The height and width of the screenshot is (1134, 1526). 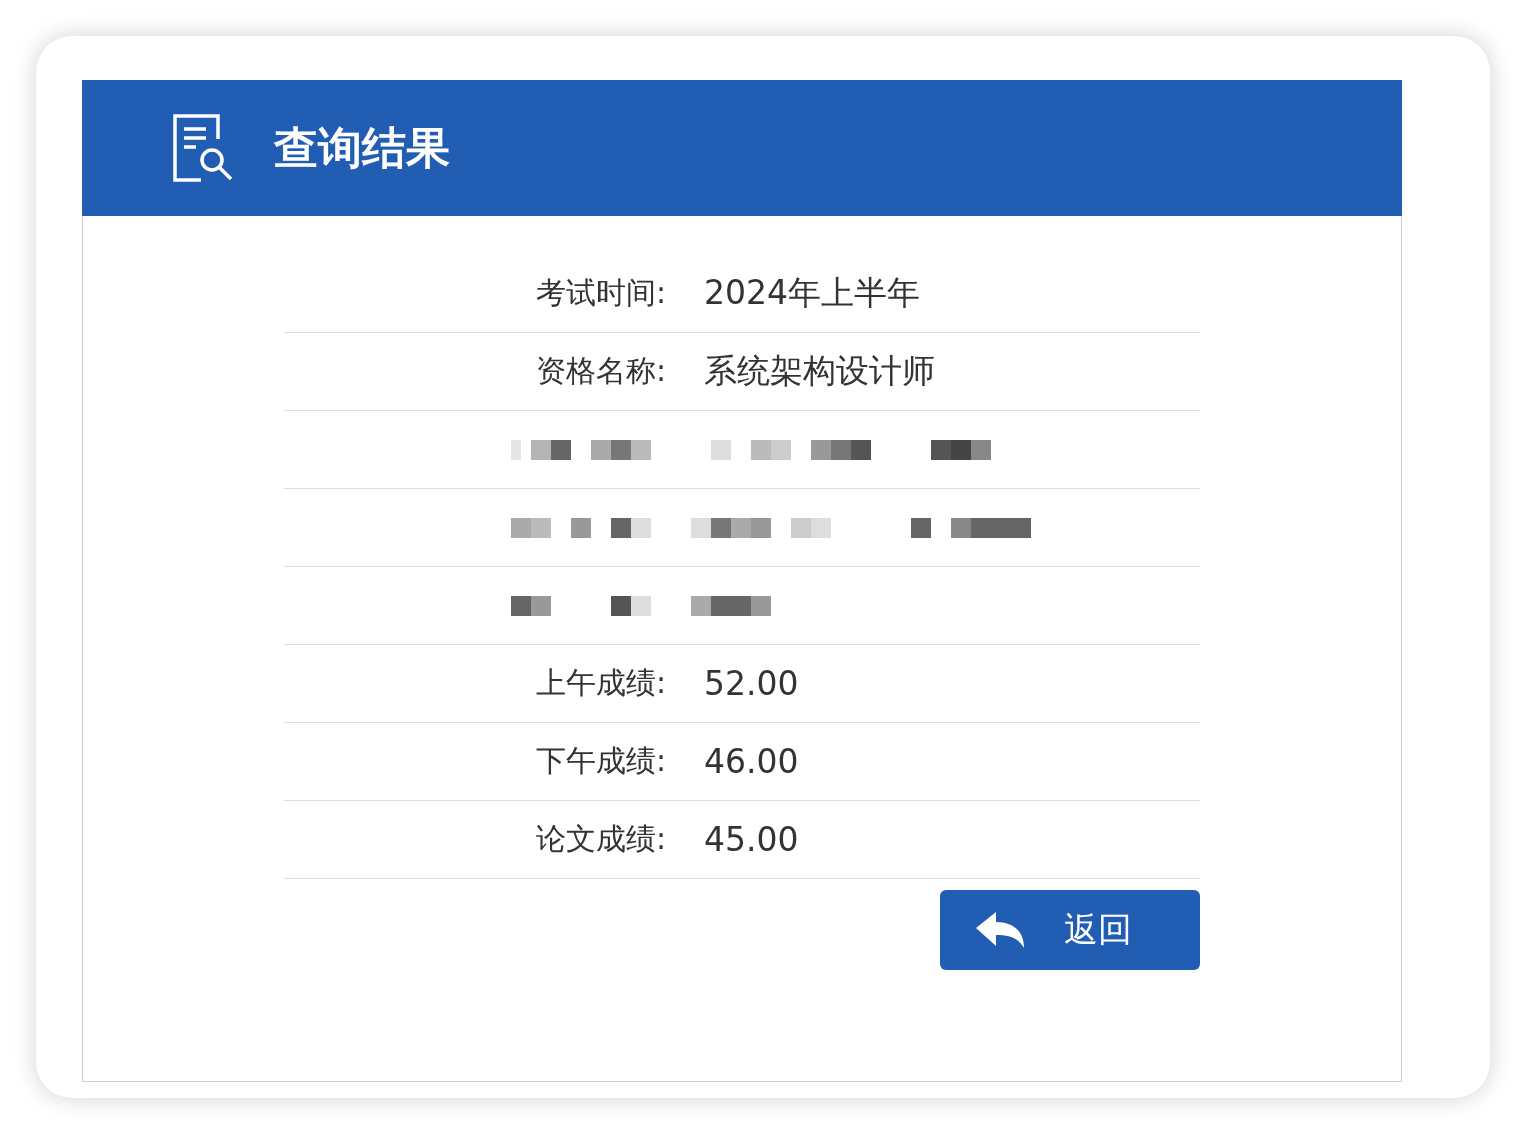 What do you see at coordinates (600, 371) in the screenshot?
I see `field-label: 资格名称:` at bounding box center [600, 371].